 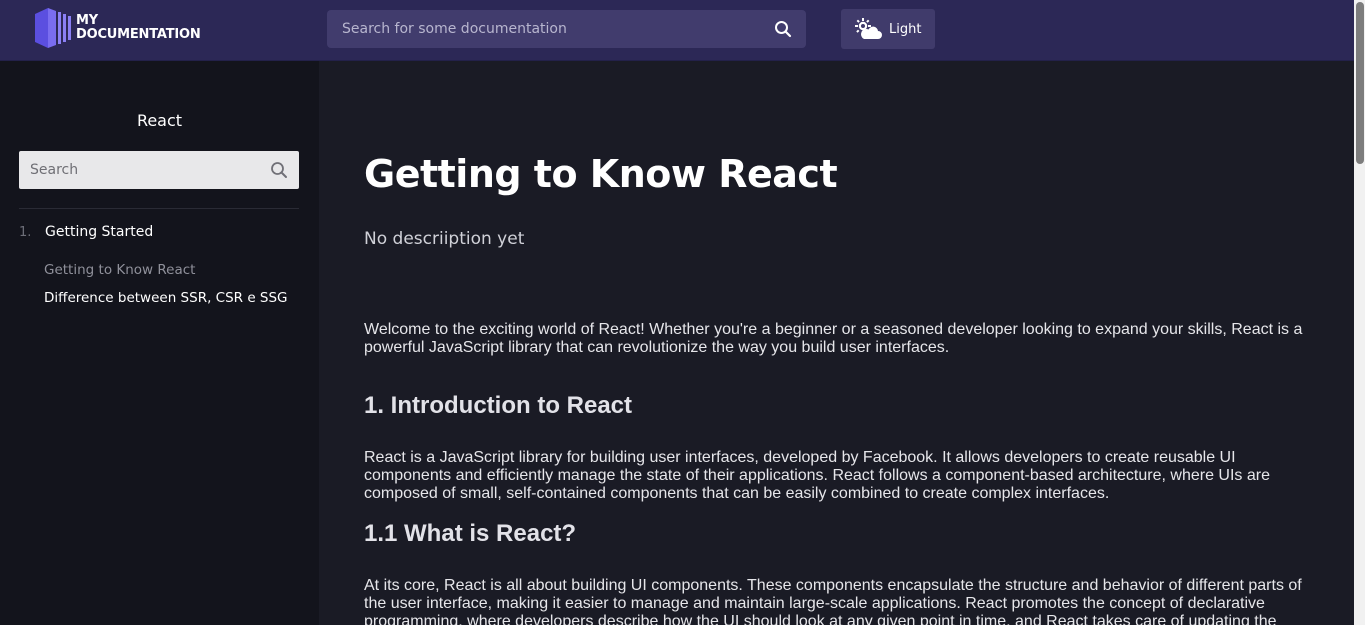 What do you see at coordinates (159, 120) in the screenshot?
I see `sidebar-title: React` at bounding box center [159, 120].